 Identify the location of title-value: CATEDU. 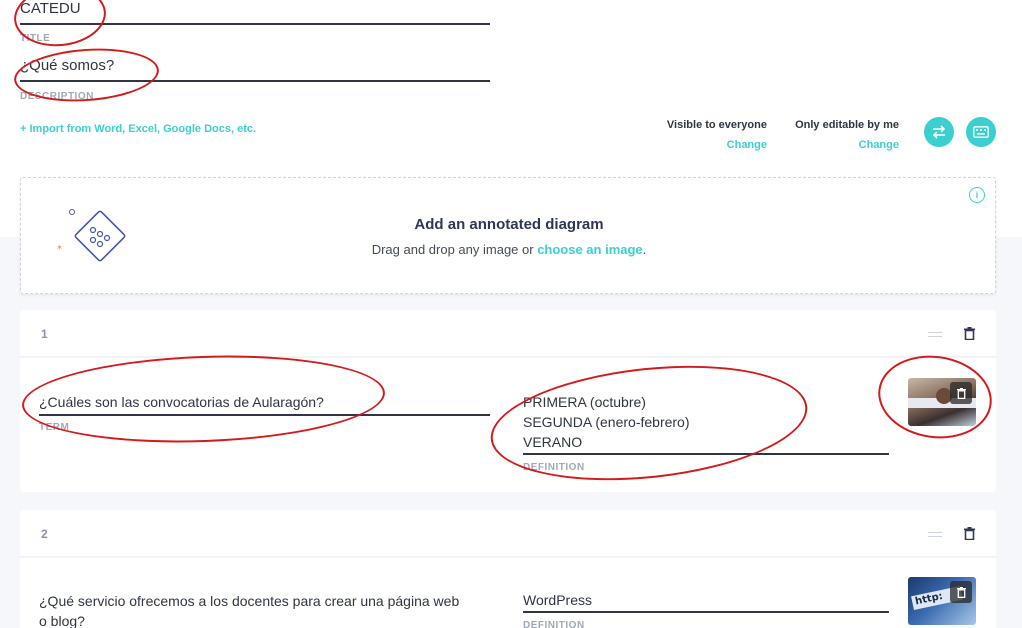
(50, 8).